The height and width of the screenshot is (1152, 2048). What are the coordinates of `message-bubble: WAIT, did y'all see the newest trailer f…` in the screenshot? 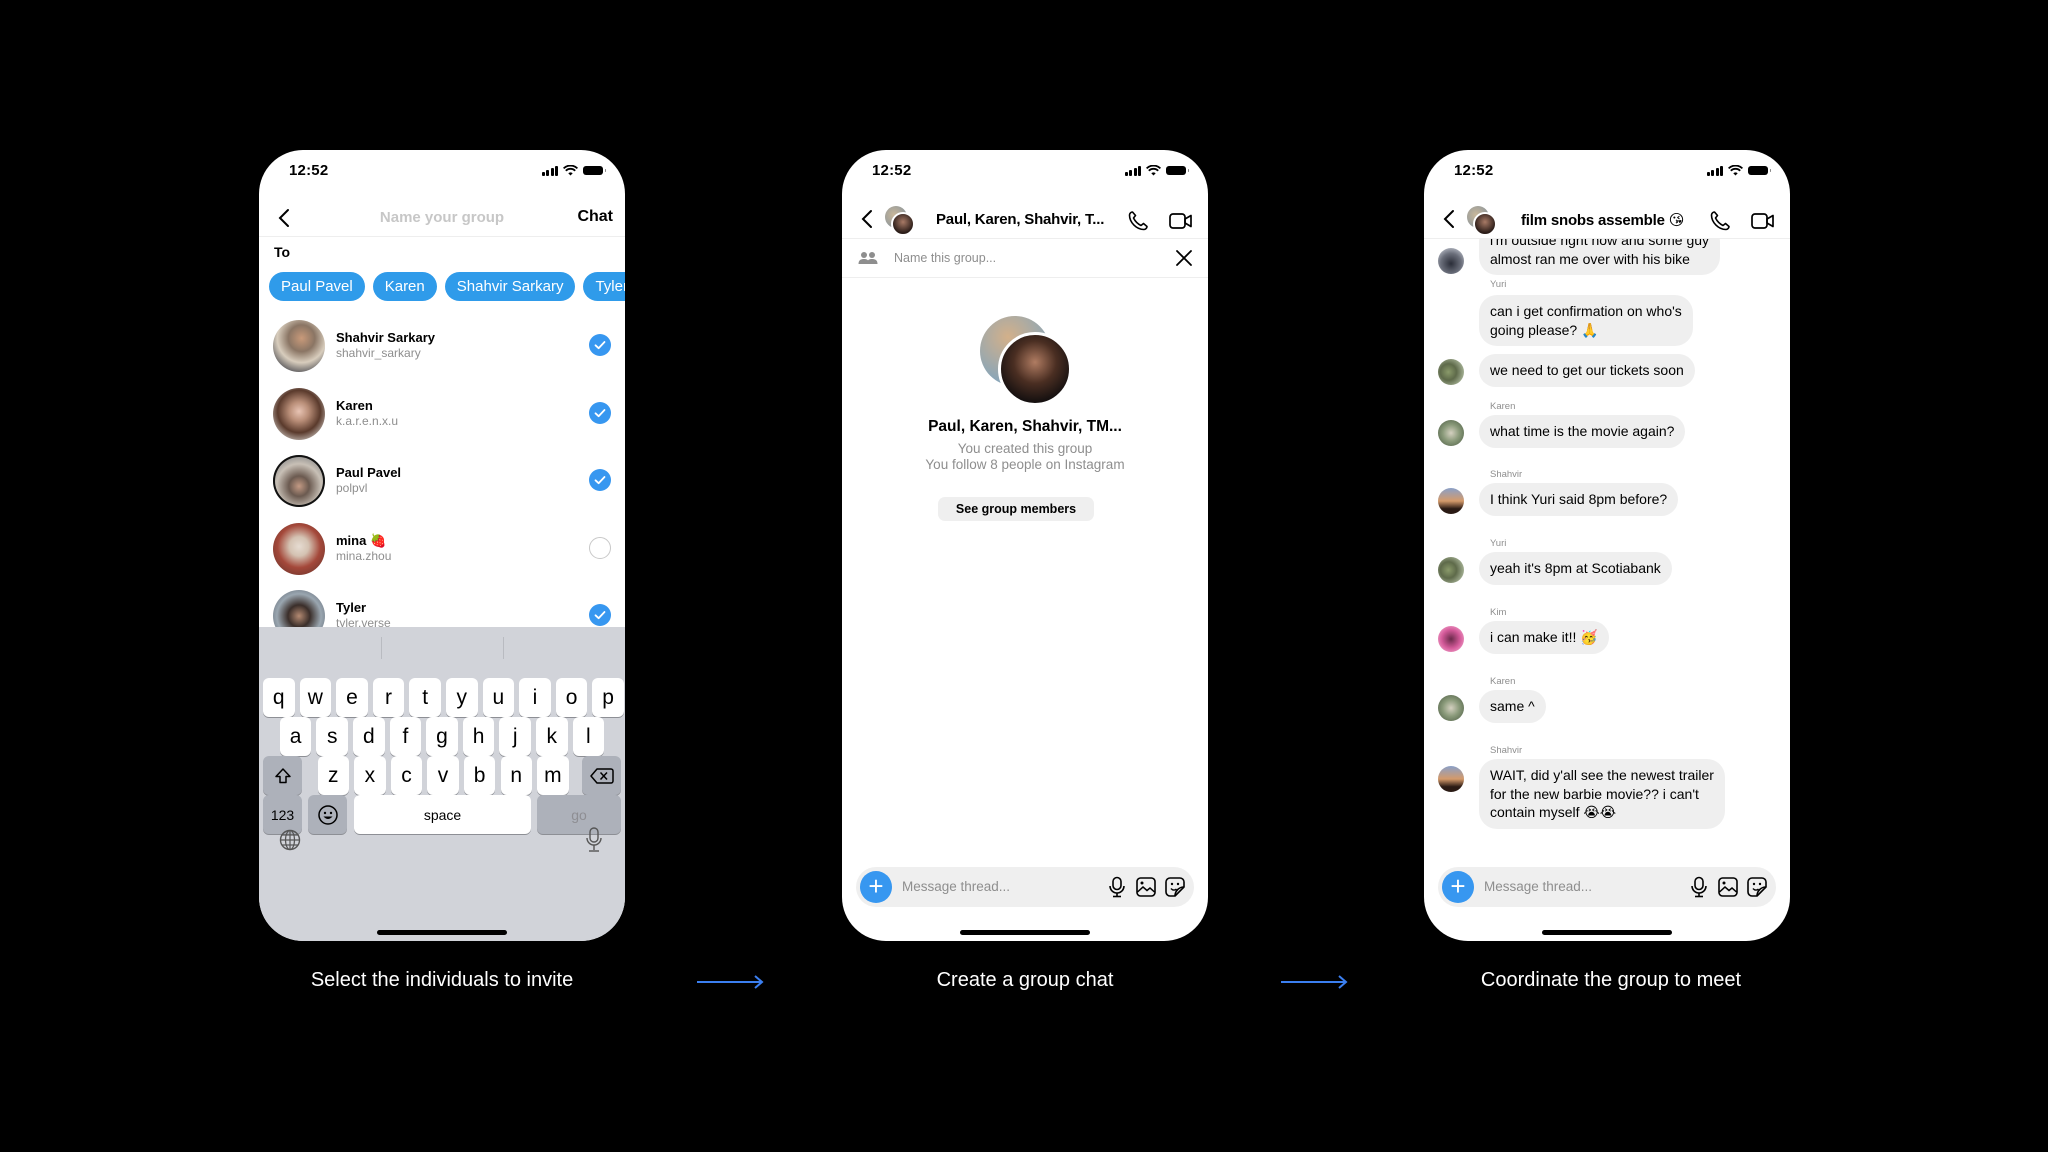 It's located at (1602, 794).